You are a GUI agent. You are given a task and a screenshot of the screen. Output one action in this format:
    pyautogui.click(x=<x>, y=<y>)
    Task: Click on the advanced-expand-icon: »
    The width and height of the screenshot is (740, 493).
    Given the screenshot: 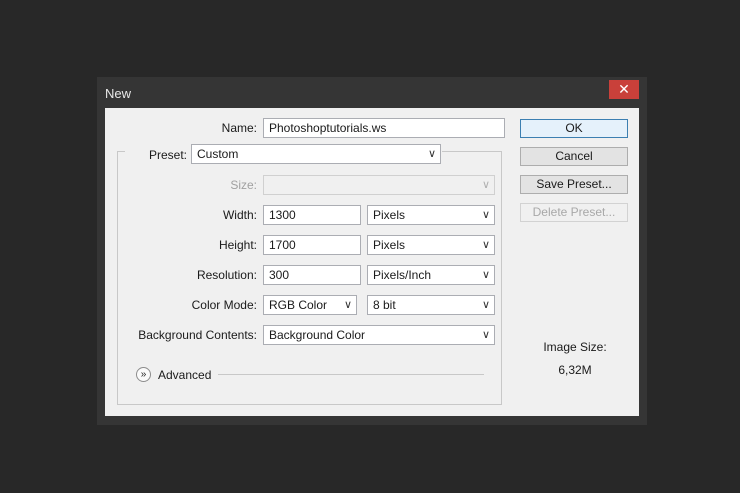 What is the action you would take?
    pyautogui.click(x=143, y=374)
    